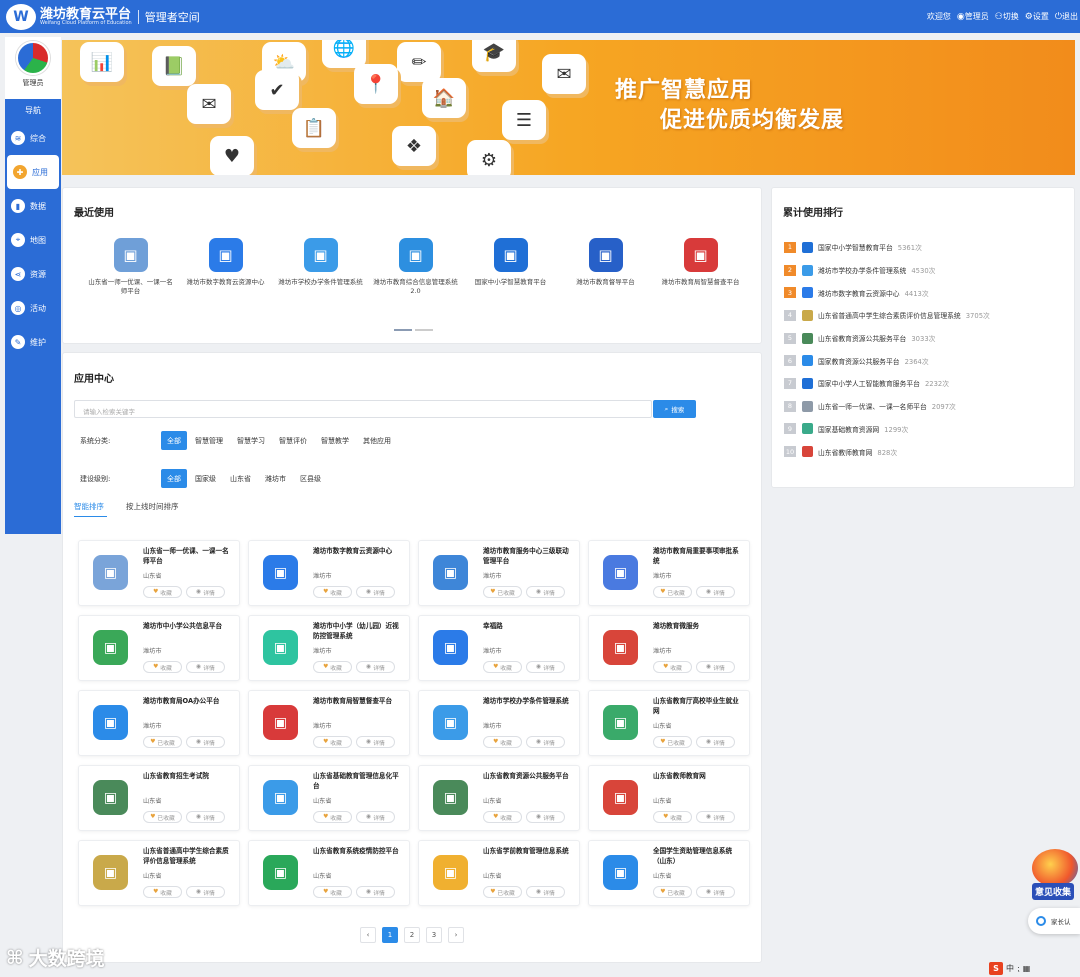  What do you see at coordinates (329, 573) in the screenshot?
I see `app-card: ▣ 潍坊市数字教育云资源中心 潍坊市 ♥ 收藏 ◉ 详情` at bounding box center [329, 573].